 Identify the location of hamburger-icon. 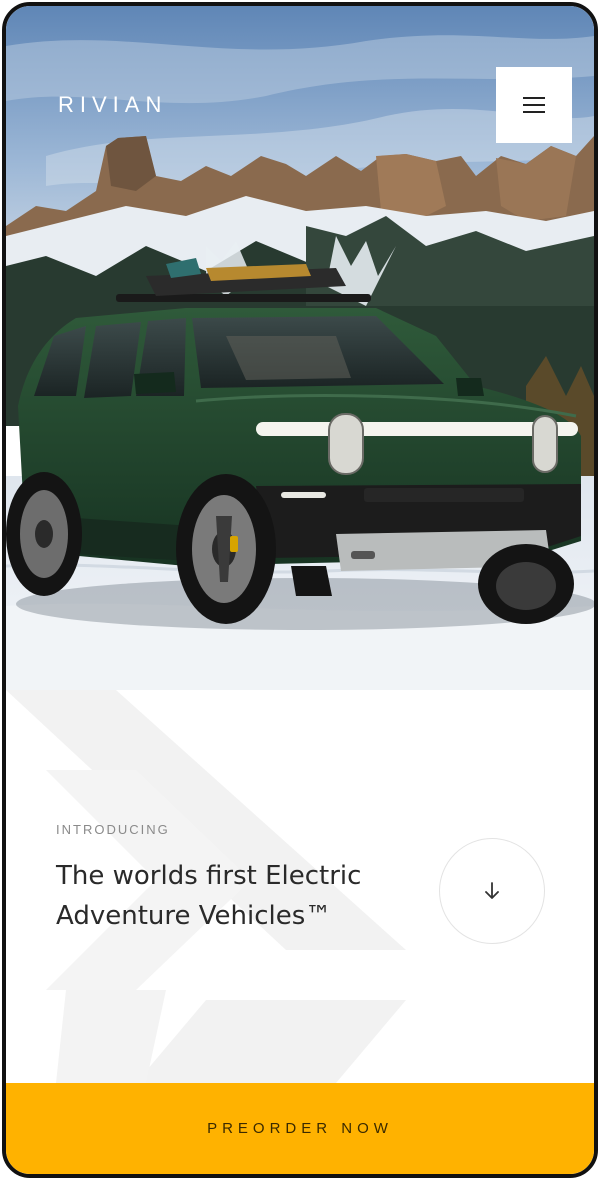
(534, 105).